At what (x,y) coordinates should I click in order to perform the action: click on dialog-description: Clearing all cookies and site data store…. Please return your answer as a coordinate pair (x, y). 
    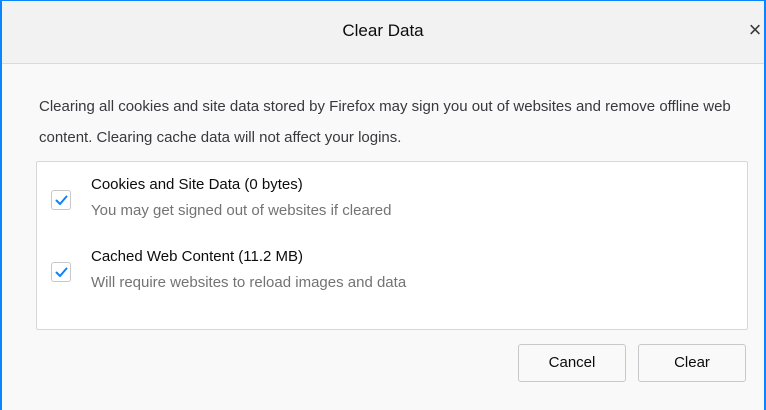
    Looking at the image, I should click on (385, 122).